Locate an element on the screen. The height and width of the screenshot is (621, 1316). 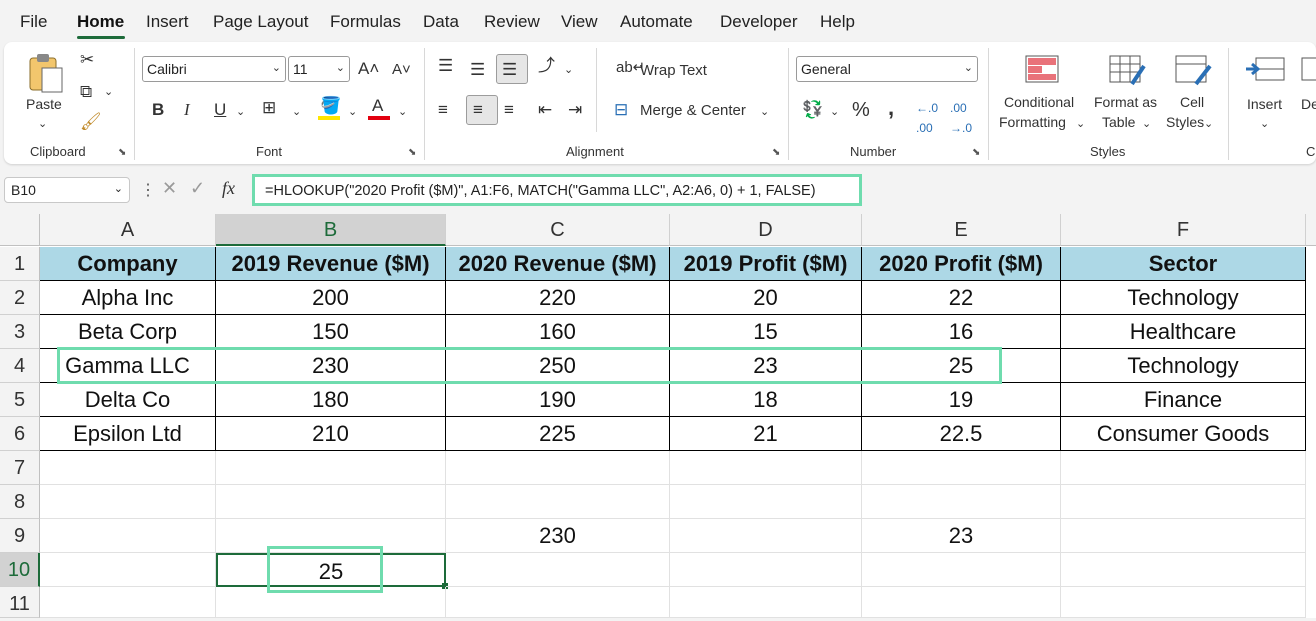
cell-e1: 2020 Profit ($M) is located at coordinates (961, 264).